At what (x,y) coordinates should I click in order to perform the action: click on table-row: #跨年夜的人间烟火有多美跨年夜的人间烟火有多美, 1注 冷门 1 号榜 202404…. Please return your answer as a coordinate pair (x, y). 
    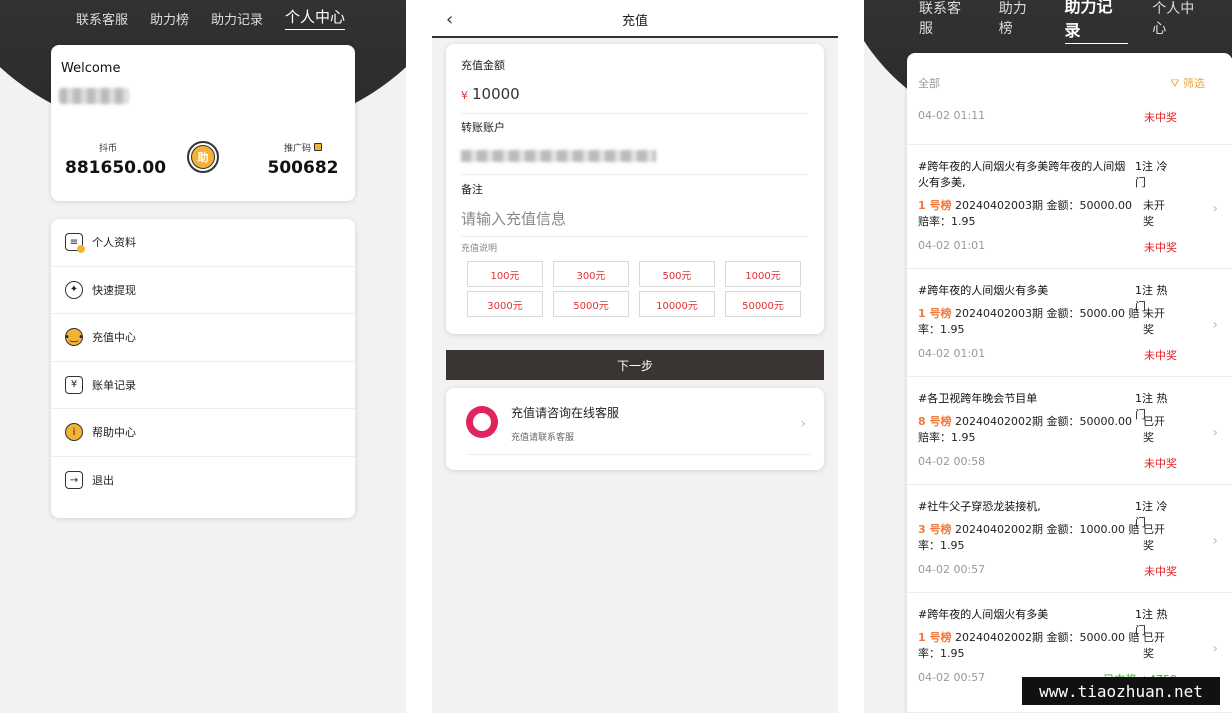
    Looking at the image, I should click on (1069, 207).